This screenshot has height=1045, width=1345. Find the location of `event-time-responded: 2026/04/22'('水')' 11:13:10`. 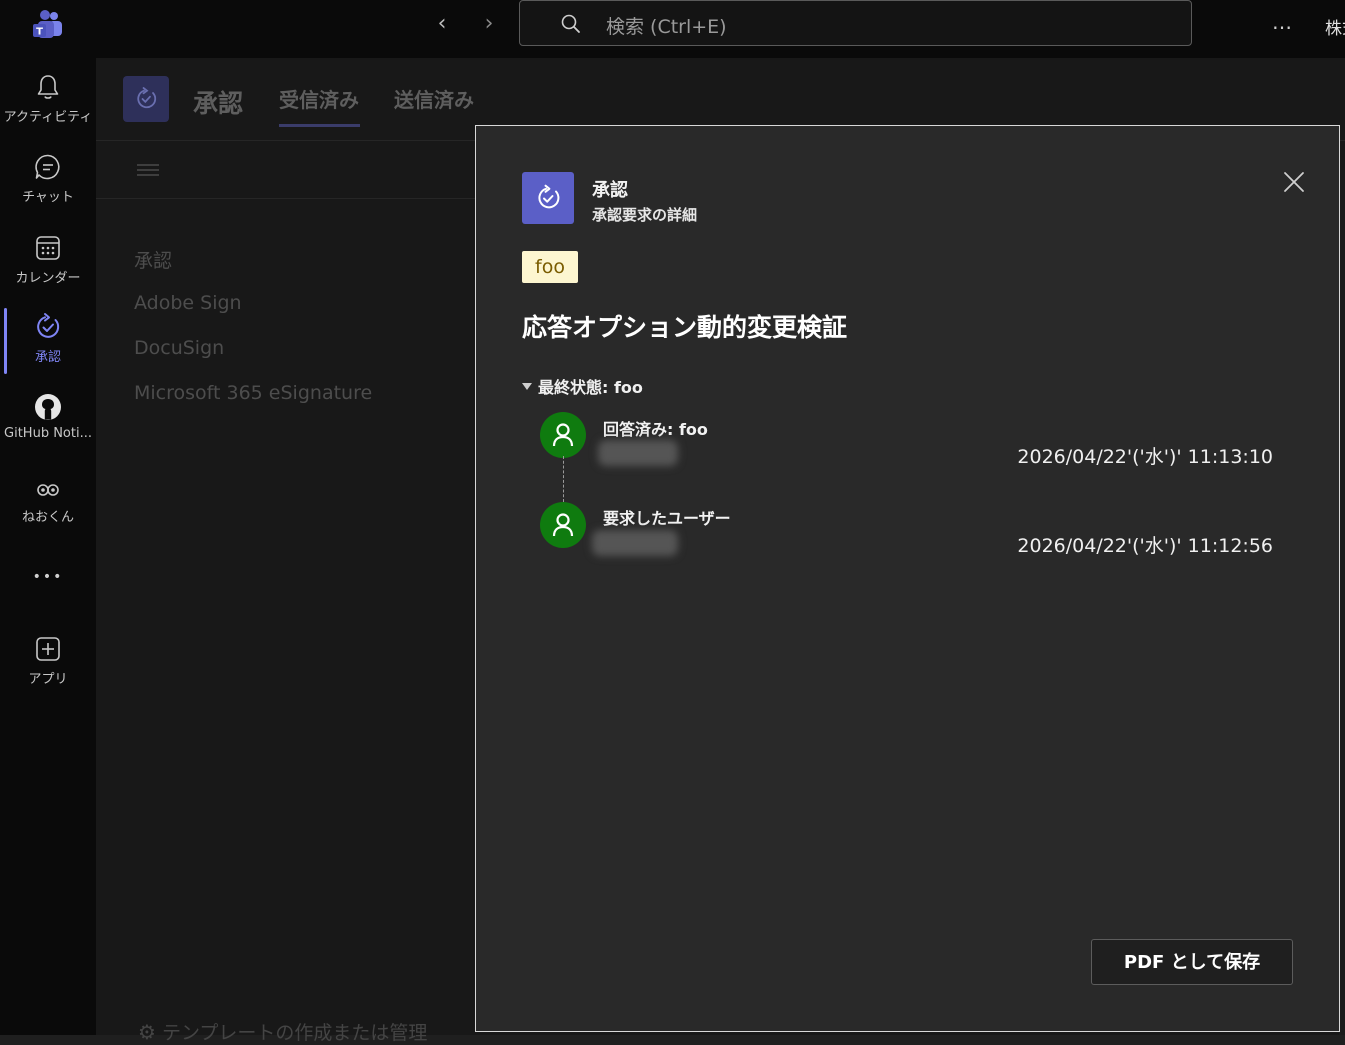

event-time-responded: 2026/04/22'('水')' 11:13:10 is located at coordinates (1145, 457).